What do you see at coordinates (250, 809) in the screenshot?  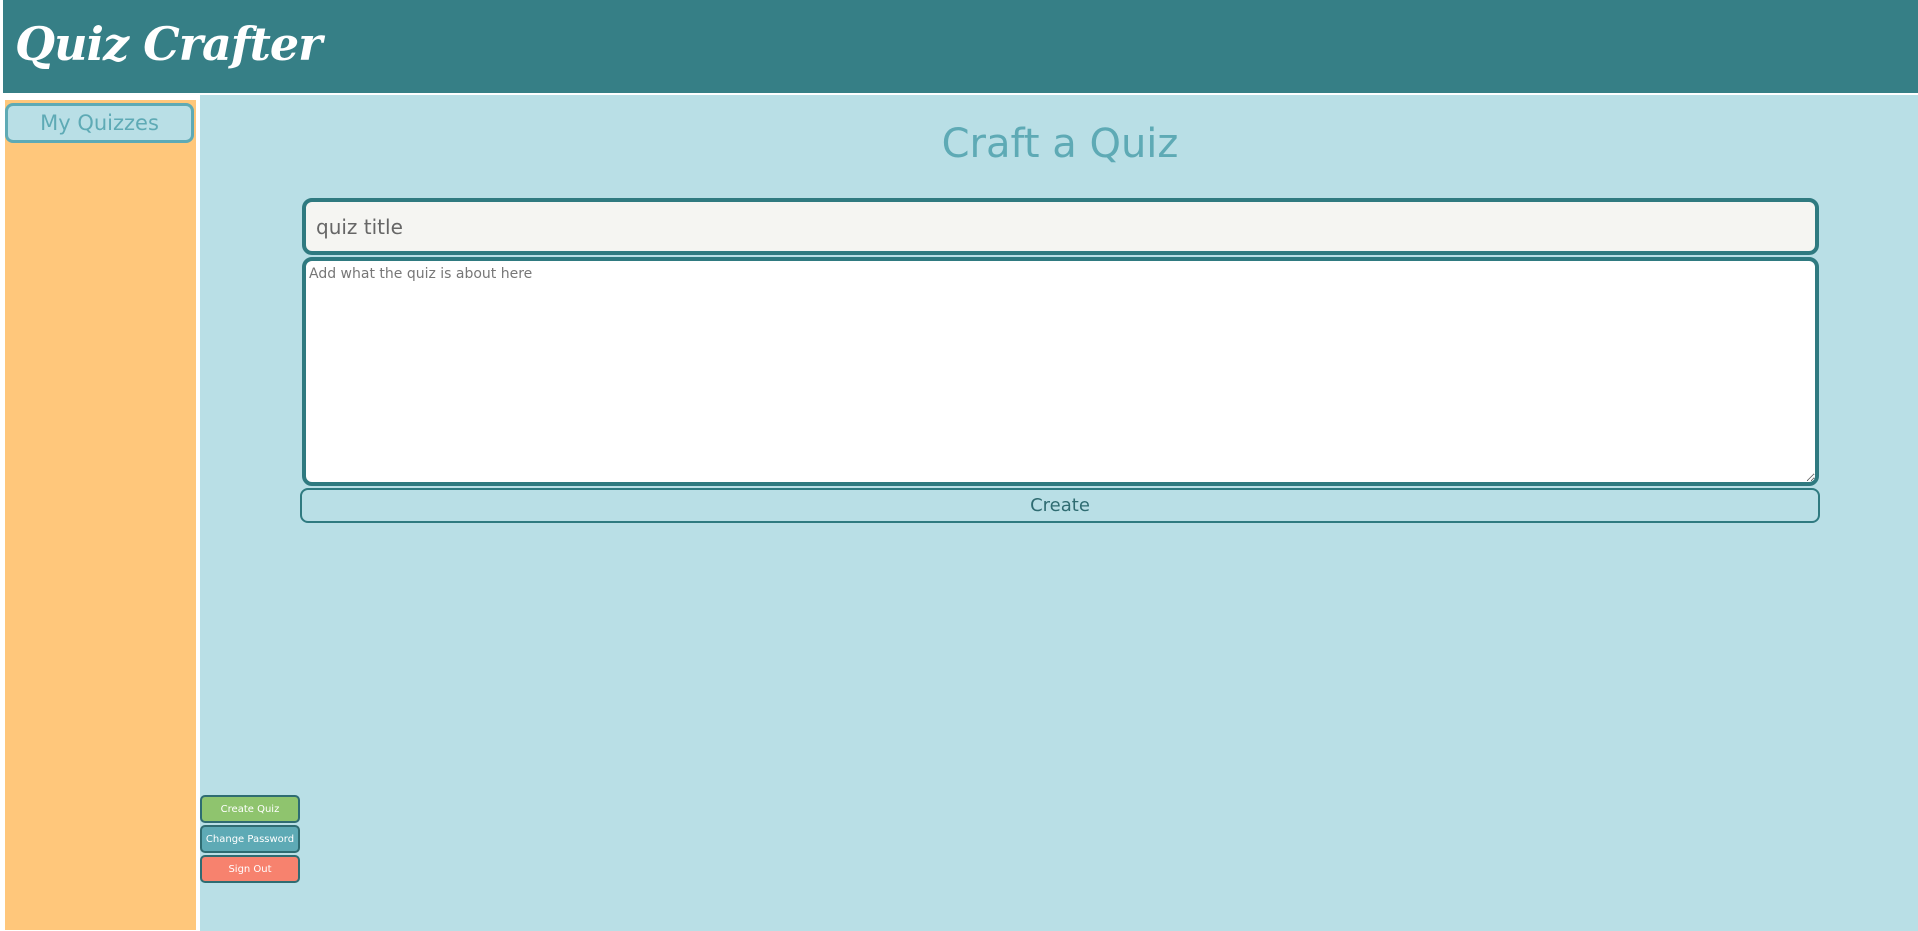 I see `create-quiz-button: Create Quiz` at bounding box center [250, 809].